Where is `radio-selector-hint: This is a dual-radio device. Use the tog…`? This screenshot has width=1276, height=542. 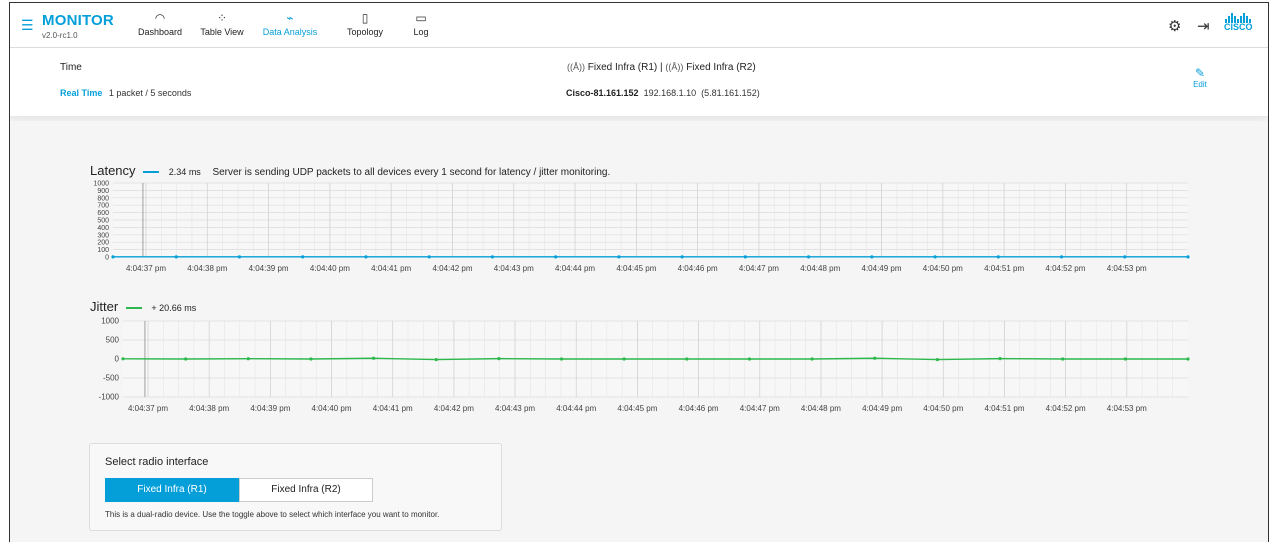 radio-selector-hint: This is a dual-radio device. Use the tog… is located at coordinates (272, 514).